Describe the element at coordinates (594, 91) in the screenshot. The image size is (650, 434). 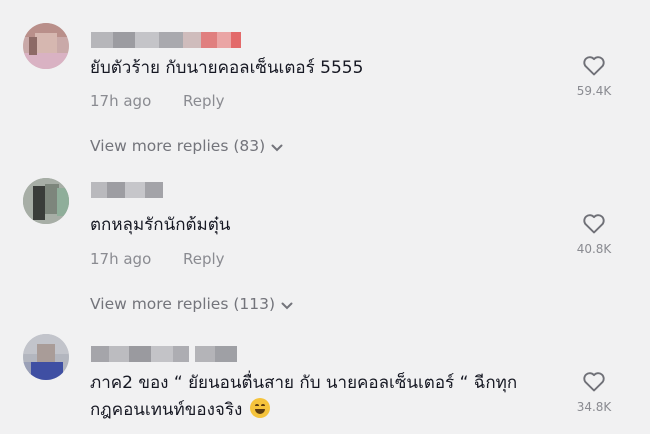
I see `like-count: 59.4K` at that location.